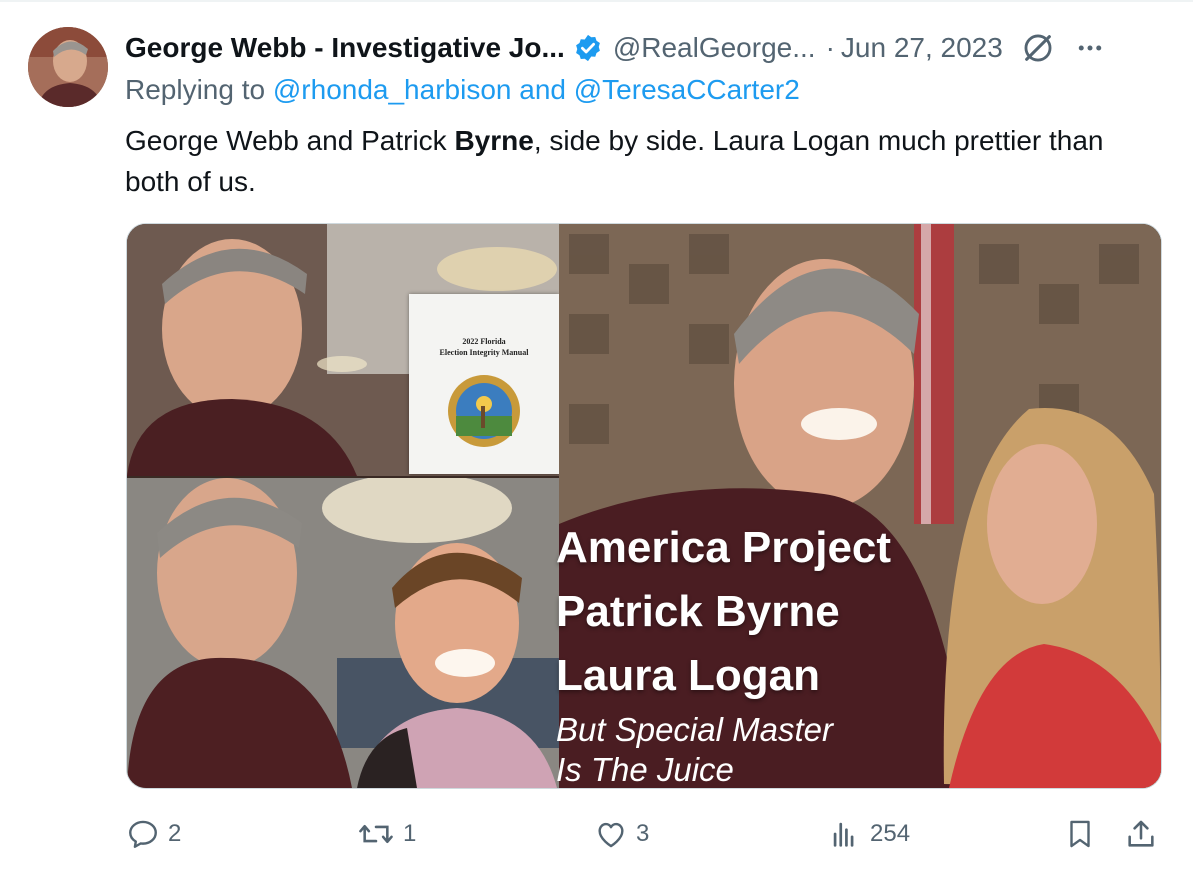  I want to click on photo-panel-top-left: 2022 Florida Election Integrity Manual, so click(343, 350).